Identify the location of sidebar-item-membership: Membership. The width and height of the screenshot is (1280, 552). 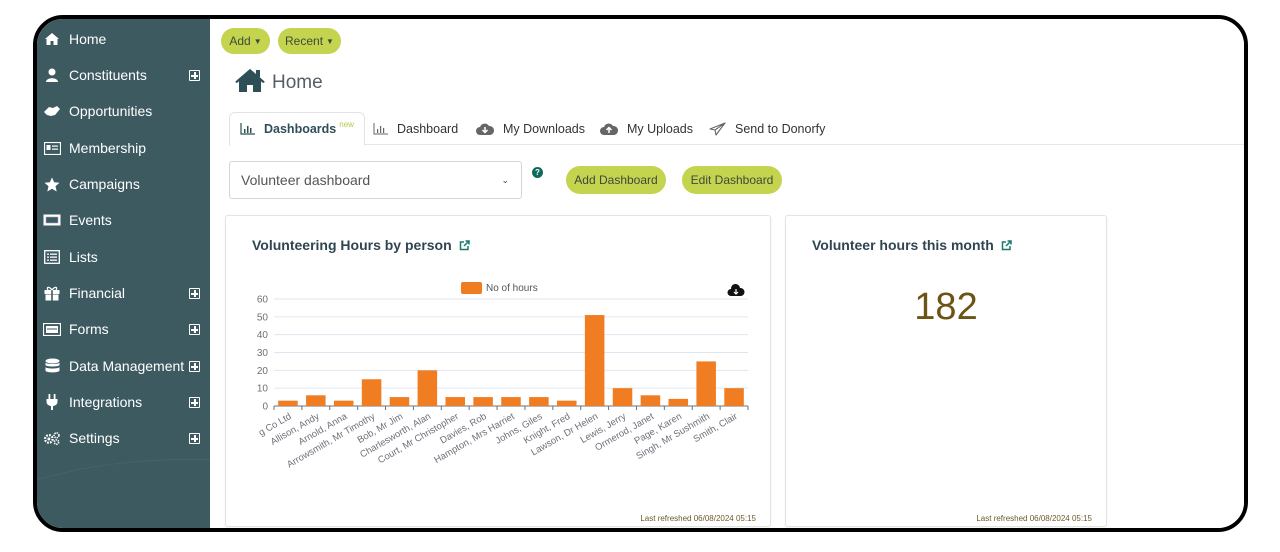
(123, 148).